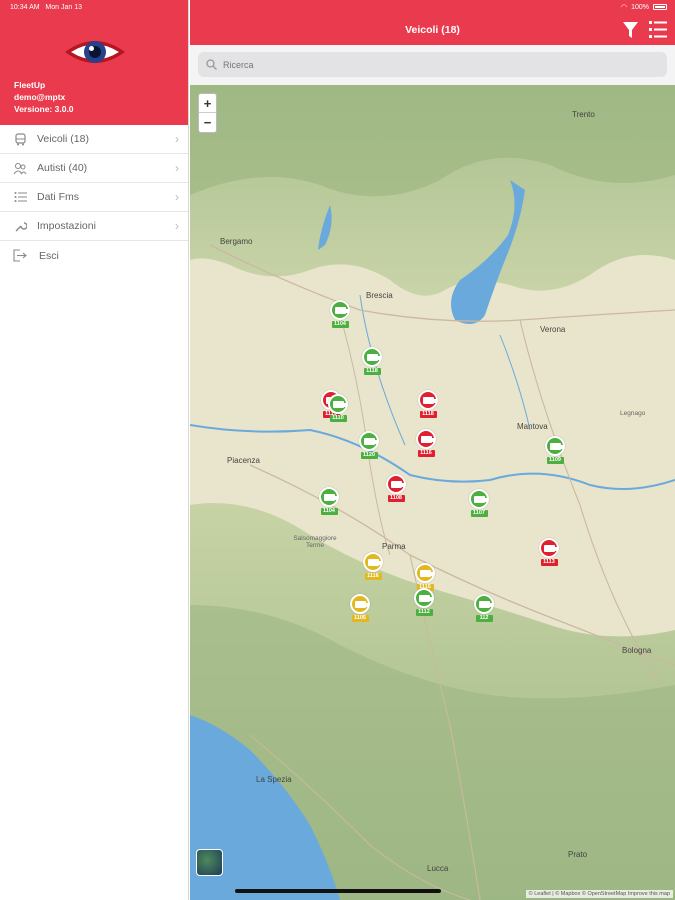 The width and height of the screenshot is (675, 900). Describe the element at coordinates (95, 52) in the screenshot. I see `eye-logo-icon` at that location.